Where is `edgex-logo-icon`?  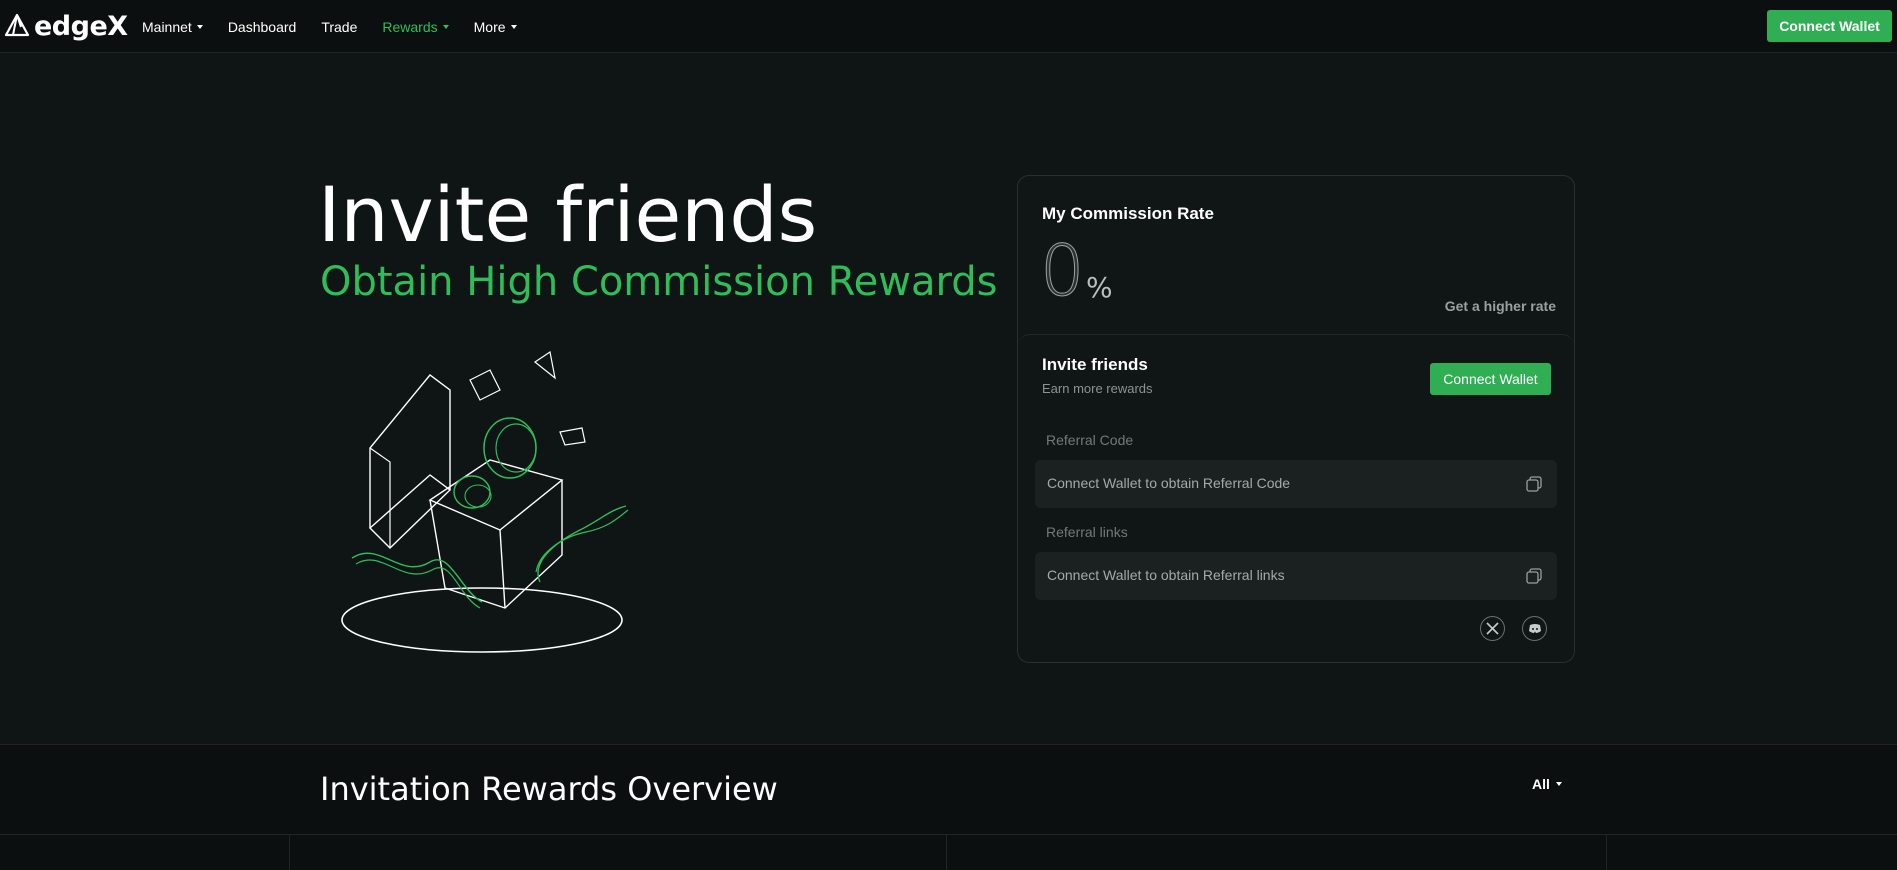 edgex-logo-icon is located at coordinates (17, 25).